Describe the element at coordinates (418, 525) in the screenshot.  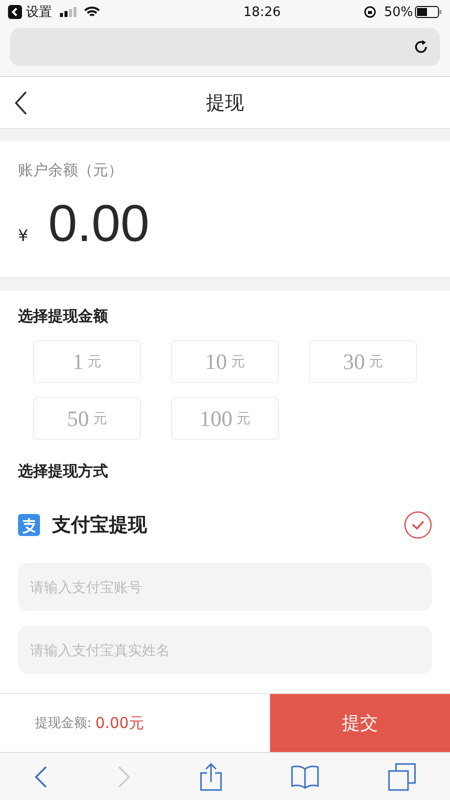
I see `check-icon` at that location.